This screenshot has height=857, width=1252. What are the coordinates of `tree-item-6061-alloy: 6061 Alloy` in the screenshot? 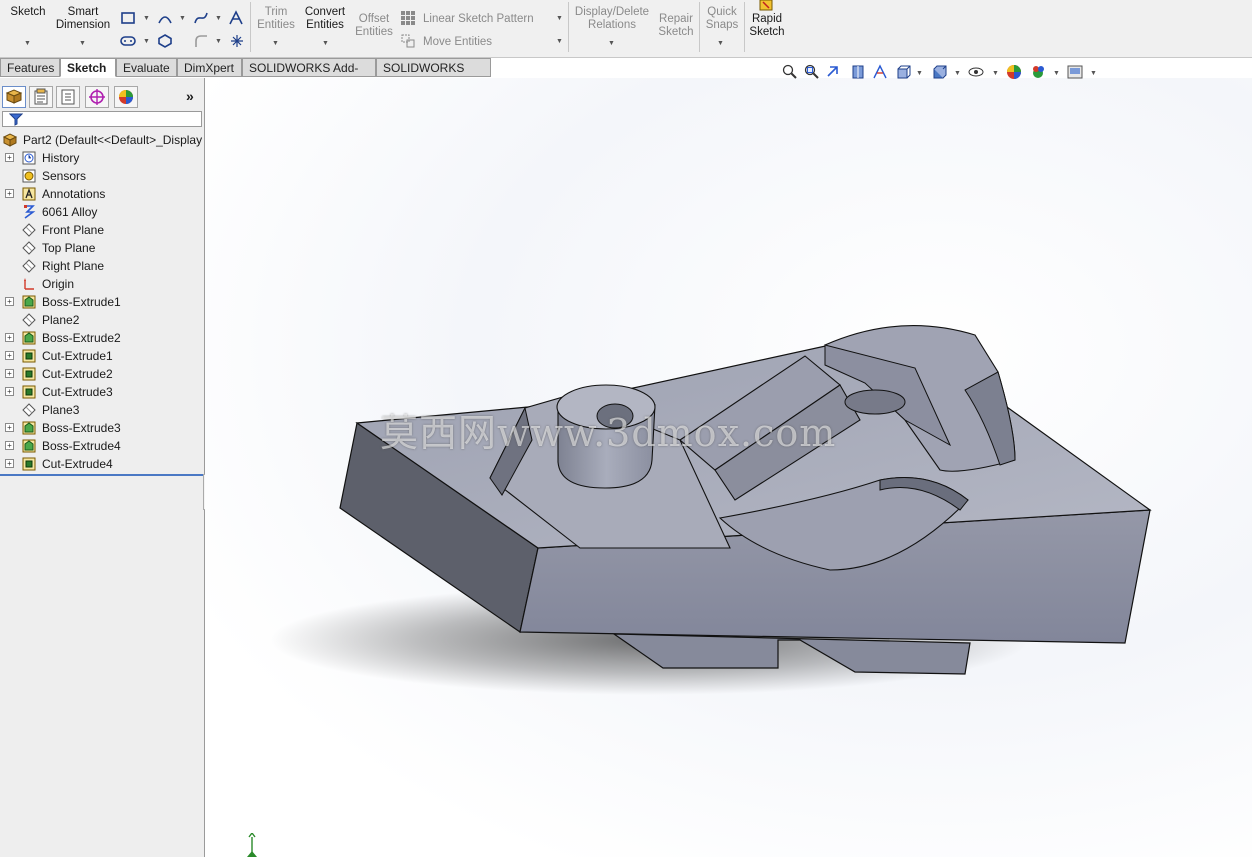 It's located at (102, 212).